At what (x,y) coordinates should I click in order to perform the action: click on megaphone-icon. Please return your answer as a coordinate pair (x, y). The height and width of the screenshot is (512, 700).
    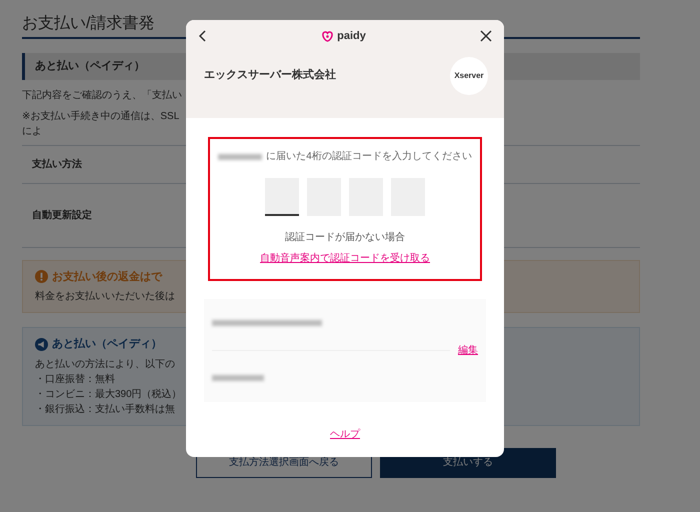
    Looking at the image, I should click on (41, 344).